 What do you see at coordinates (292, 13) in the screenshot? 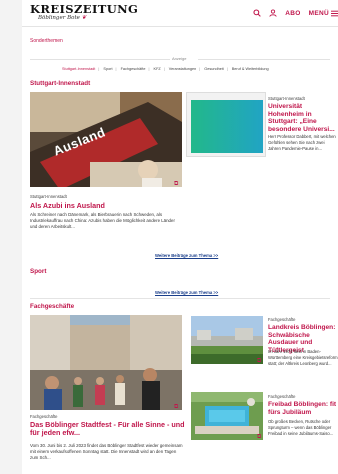
I see `abo-button: ABO` at bounding box center [292, 13].